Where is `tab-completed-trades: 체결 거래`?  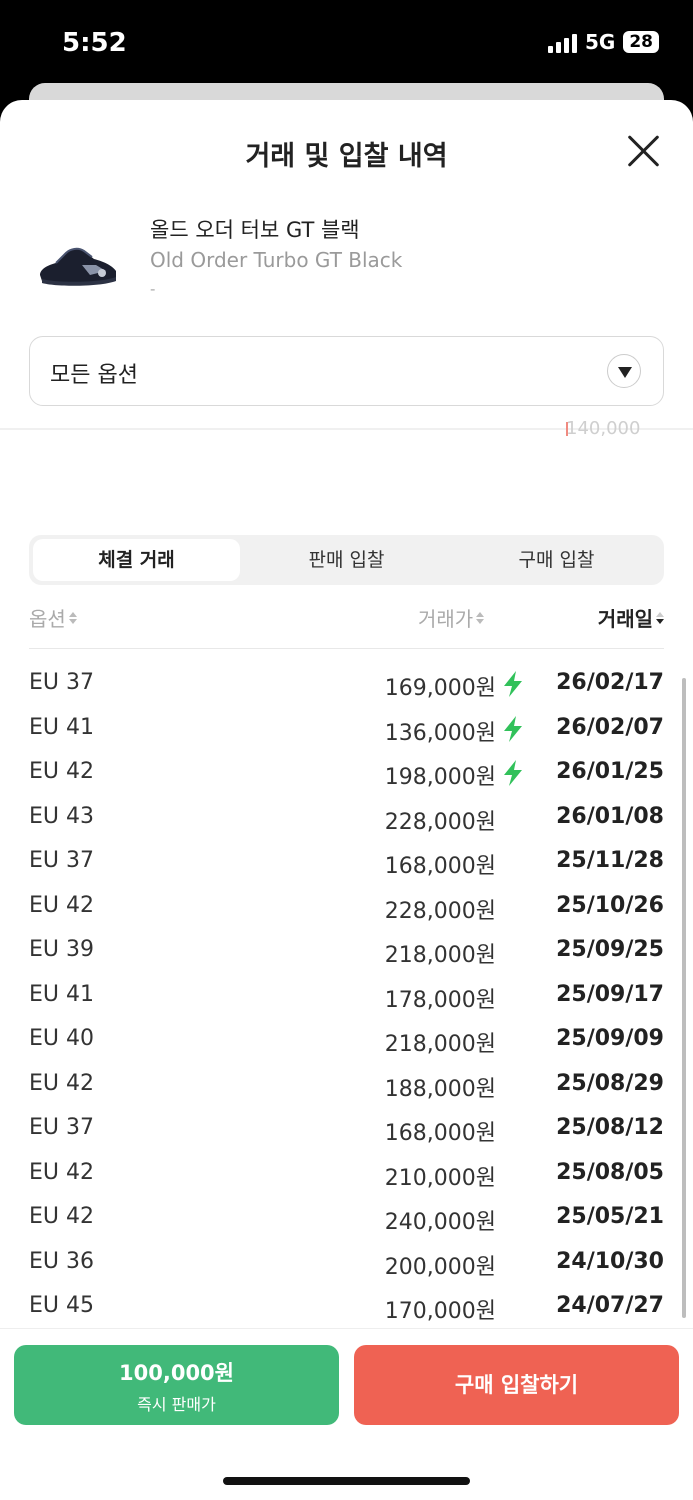 tab-completed-trades: 체결 거래 is located at coordinates (136, 560).